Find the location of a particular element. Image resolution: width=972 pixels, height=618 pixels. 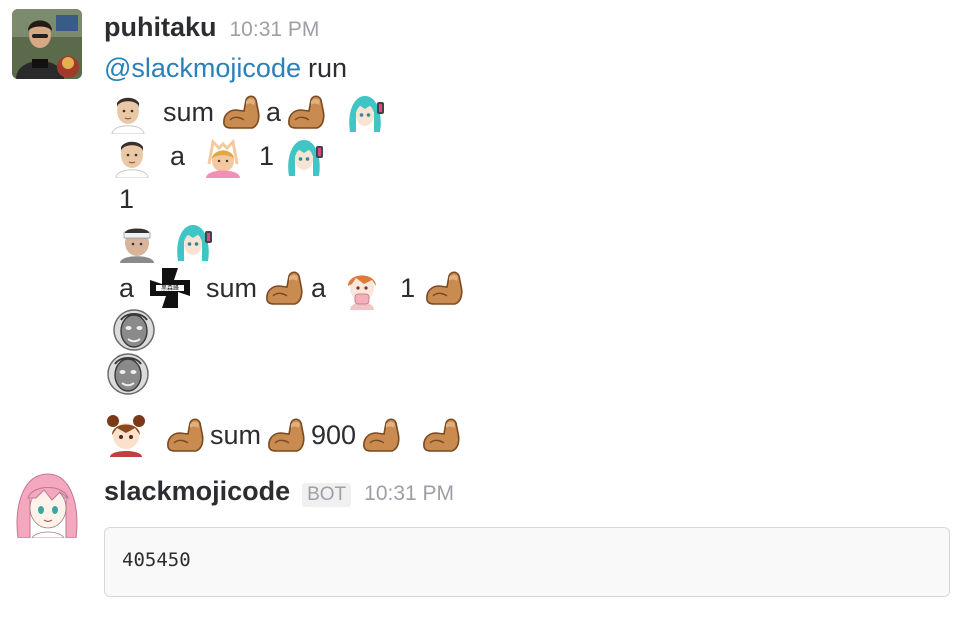

brown-hair-girl-icon is located at coordinates (126, 435).